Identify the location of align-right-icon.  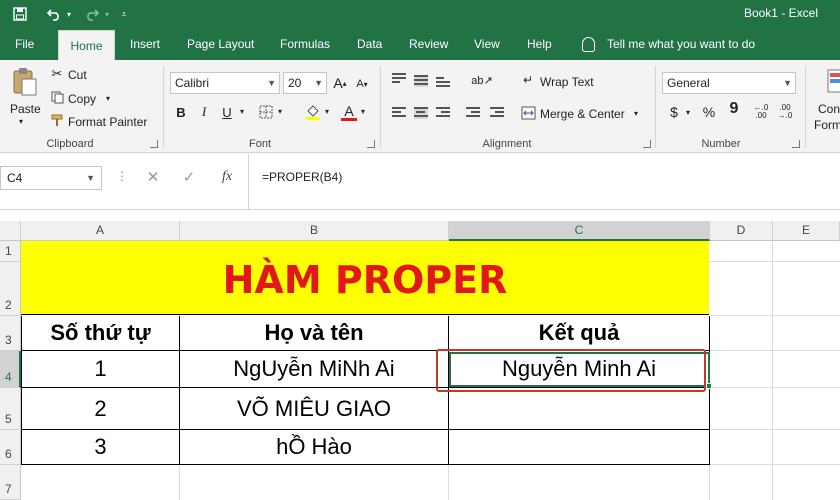
(443, 113).